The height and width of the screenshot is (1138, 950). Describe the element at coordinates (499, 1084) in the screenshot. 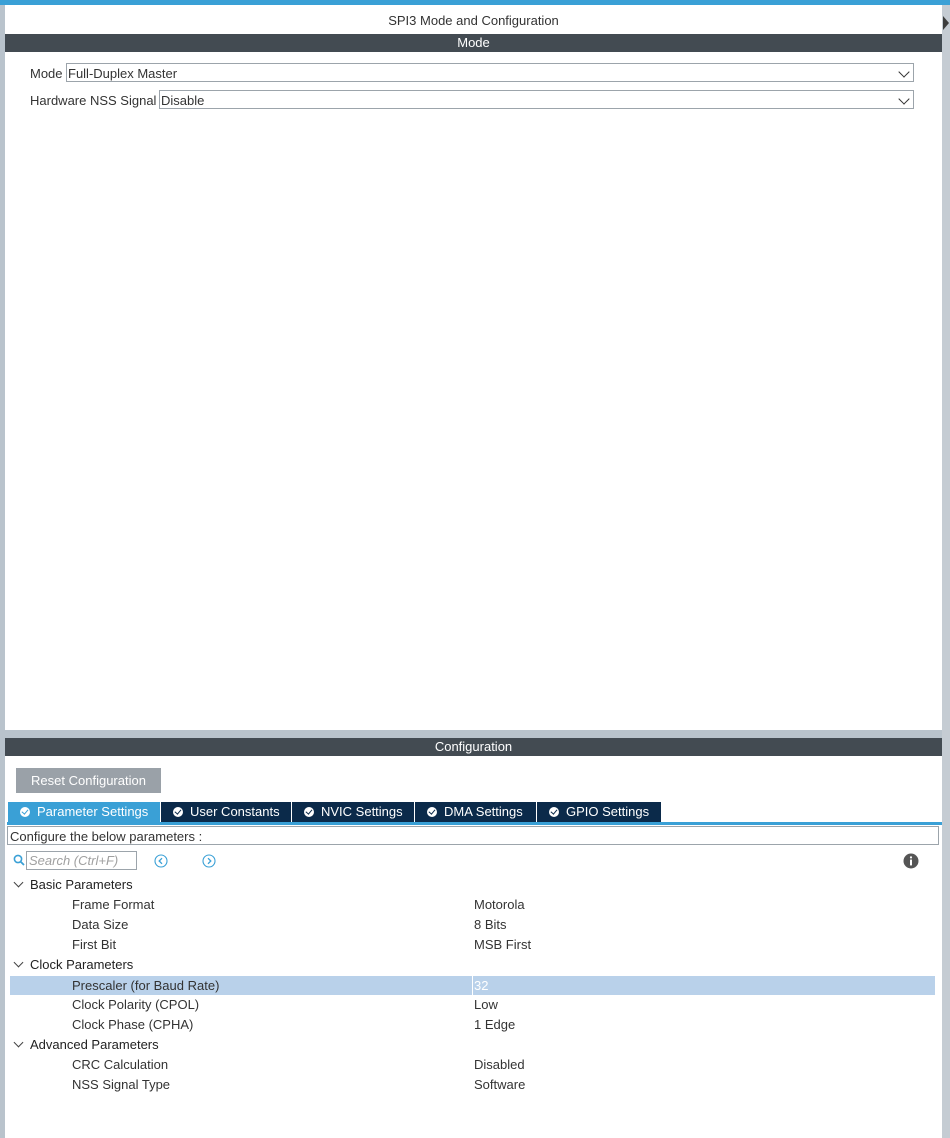

I see `param-value: Software` at that location.